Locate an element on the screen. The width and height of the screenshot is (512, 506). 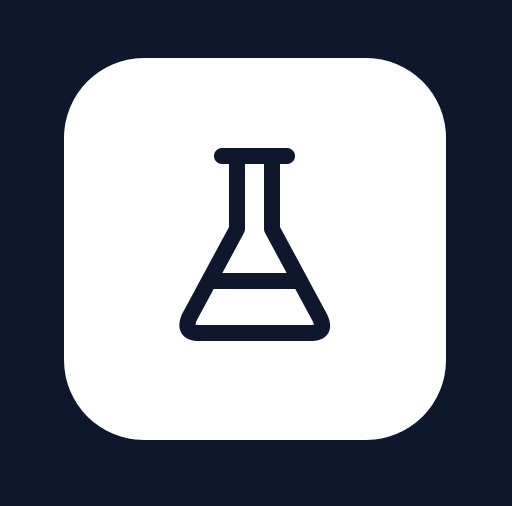
flask-body is located at coordinates (255, 245).